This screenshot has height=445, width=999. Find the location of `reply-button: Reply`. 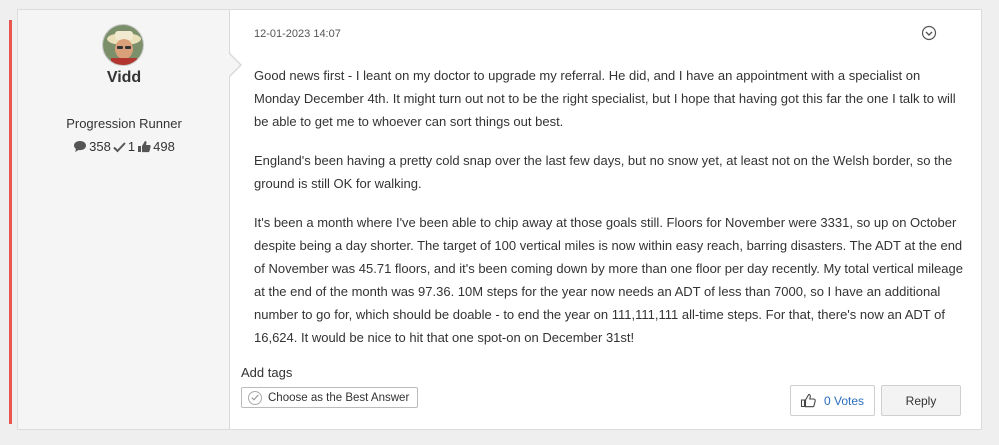

reply-button: Reply is located at coordinates (921, 400).